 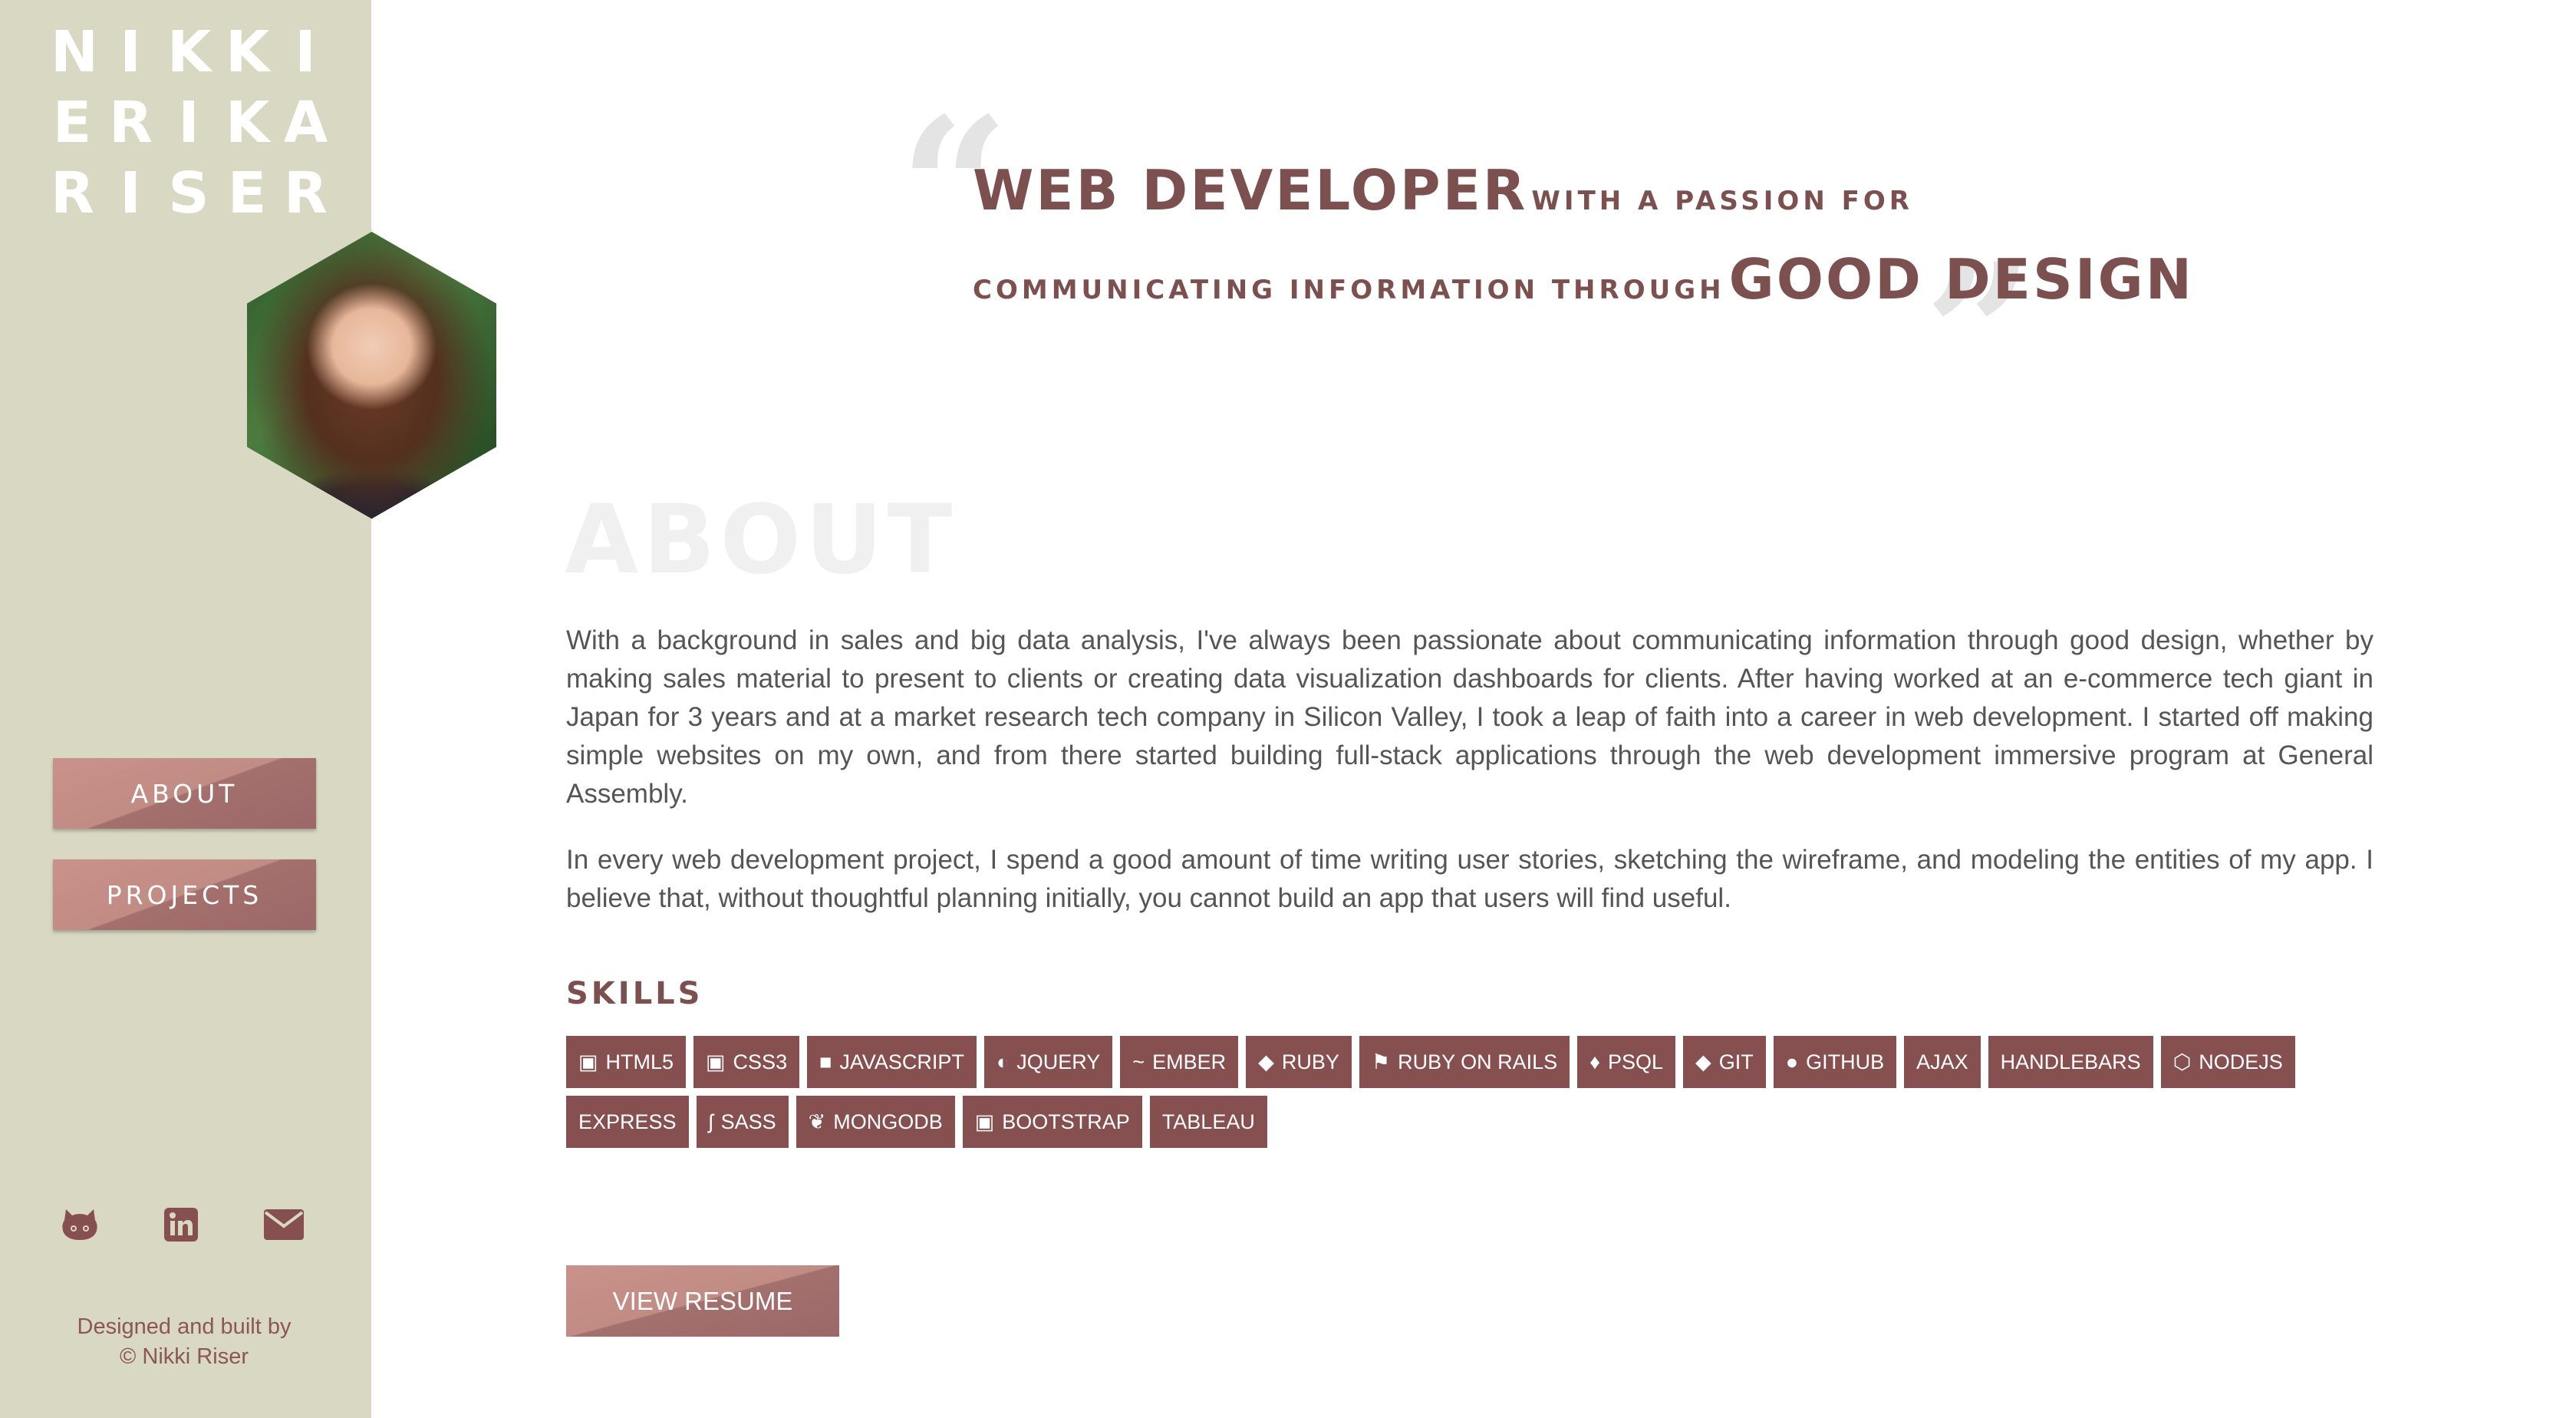 I want to click on tagline-line-1: WEB DEVELOPER WITH A PASSION FOR, so click(x=1443, y=190).